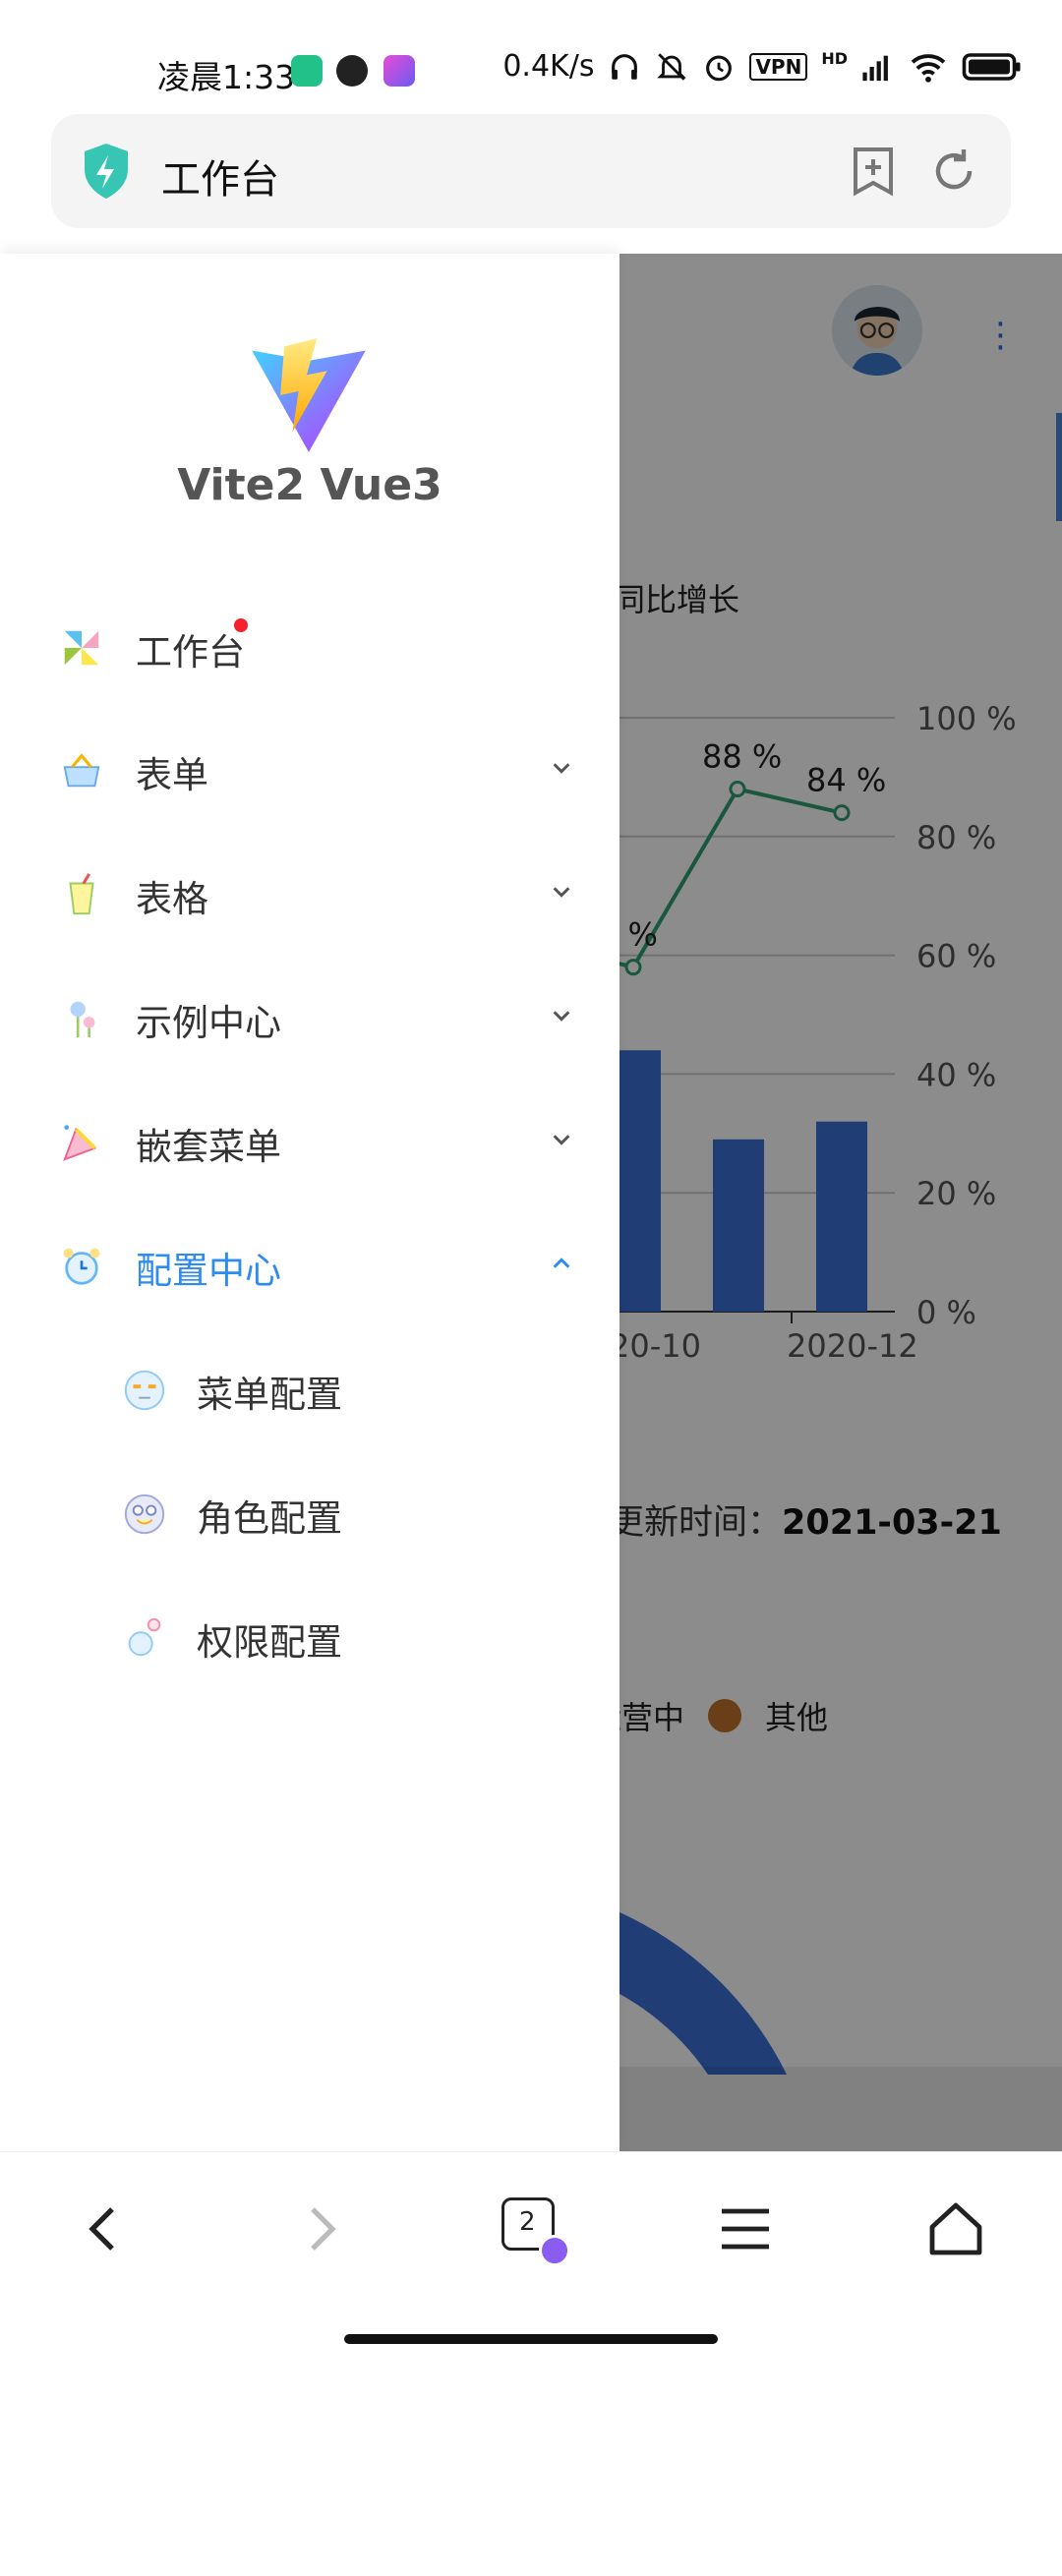 The width and height of the screenshot is (1062, 2576). I want to click on notification-dot, so click(241, 625).